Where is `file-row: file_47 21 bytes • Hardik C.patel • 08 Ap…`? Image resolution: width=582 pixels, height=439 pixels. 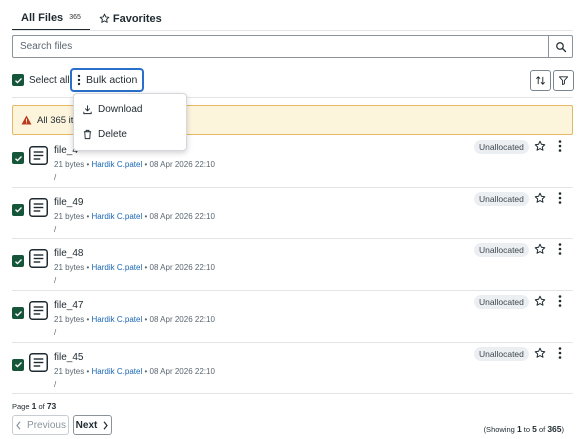
file-row: file_47 21 bytes • Hardik C.patel • 08 Ap… is located at coordinates (292, 317).